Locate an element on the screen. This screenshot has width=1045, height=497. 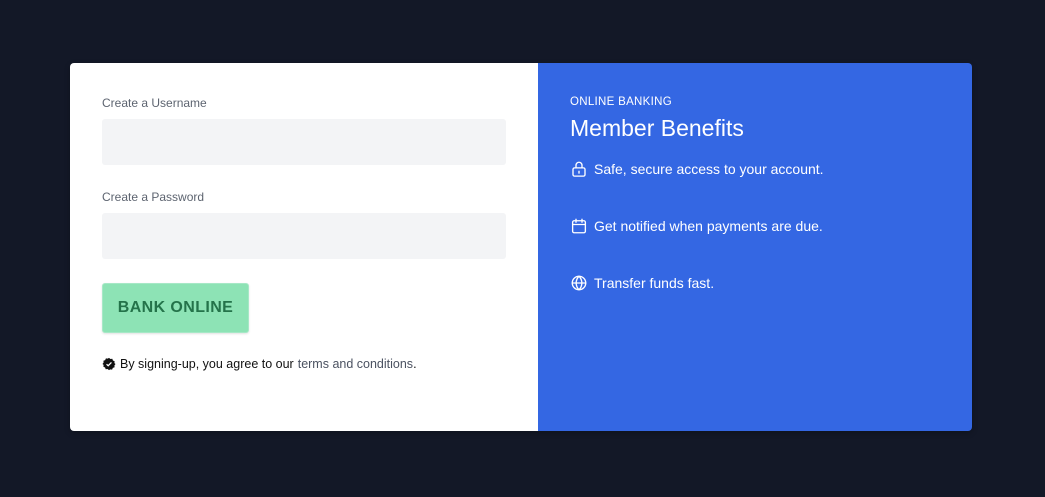
benefit-label: Safe, secure access to your account. is located at coordinates (709, 169).